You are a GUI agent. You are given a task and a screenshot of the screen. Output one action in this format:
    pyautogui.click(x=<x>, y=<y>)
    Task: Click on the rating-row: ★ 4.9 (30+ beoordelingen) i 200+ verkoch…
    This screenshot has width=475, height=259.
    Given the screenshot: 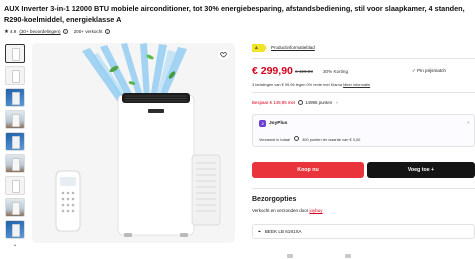 What is the action you would take?
    pyautogui.click(x=57, y=31)
    